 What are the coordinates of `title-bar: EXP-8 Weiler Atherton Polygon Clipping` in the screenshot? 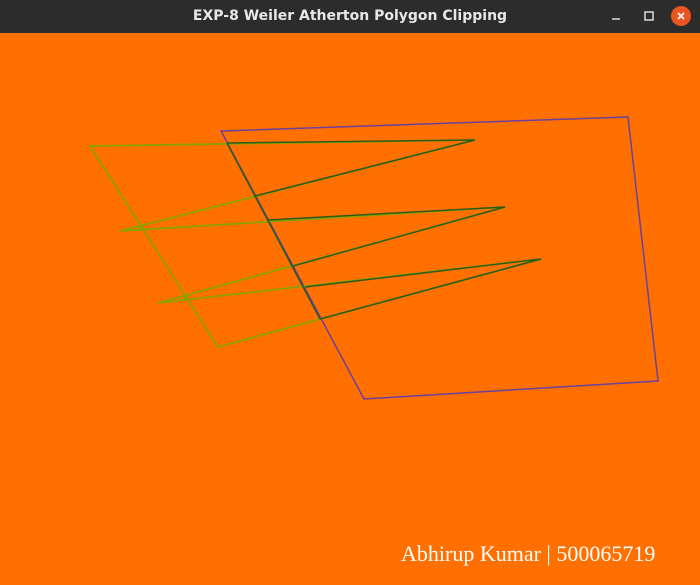 It's located at (350, 16).